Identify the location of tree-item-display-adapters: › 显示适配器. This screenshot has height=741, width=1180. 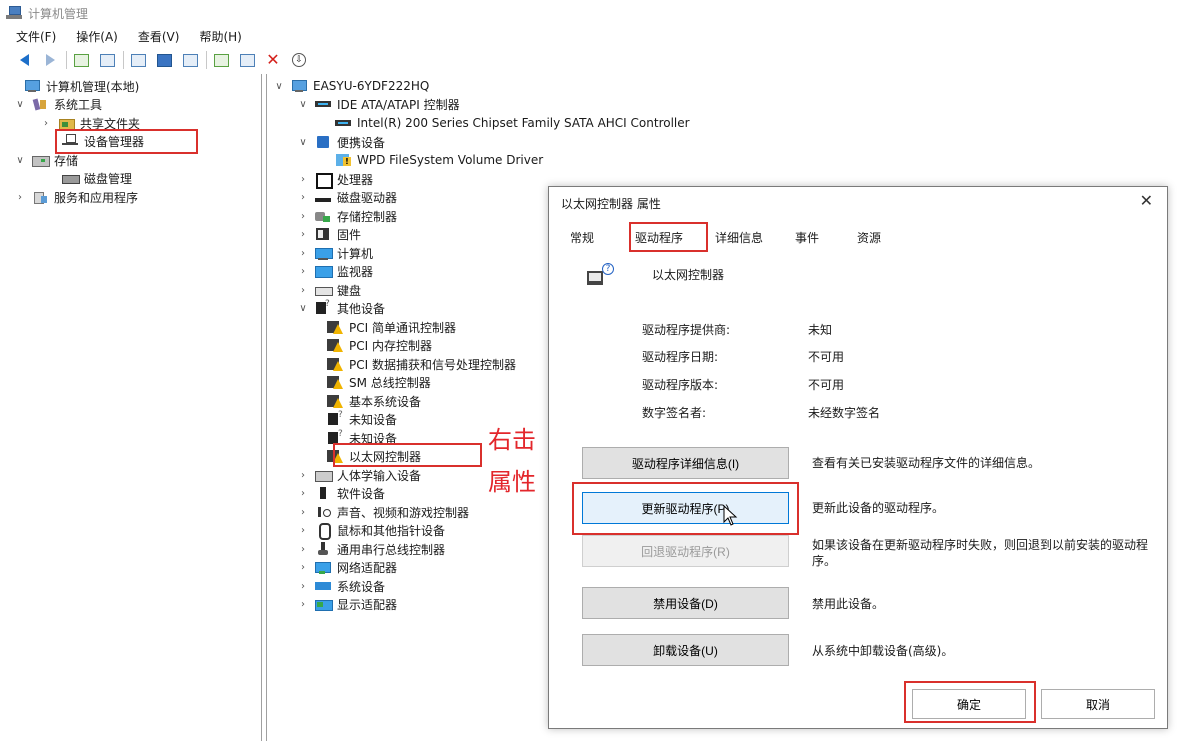
(347, 604).